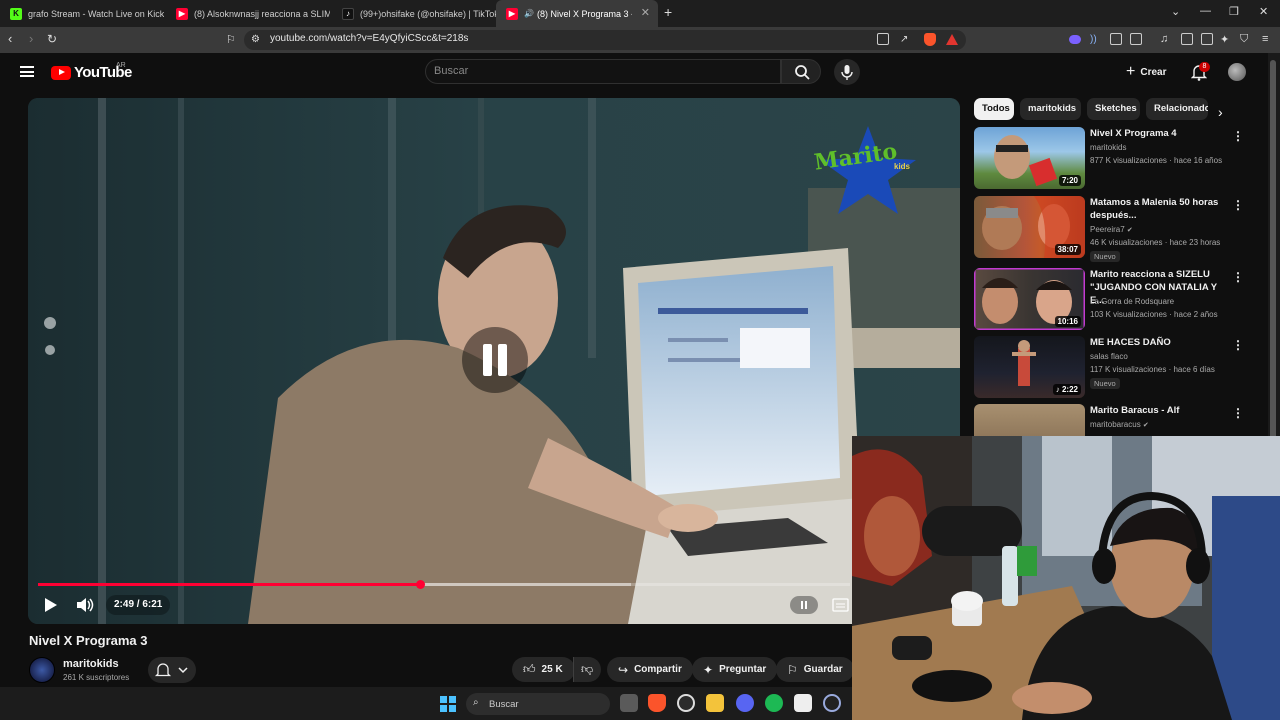 This screenshot has width=1280, height=720. I want to click on create-button: + Crear, so click(1150, 72).